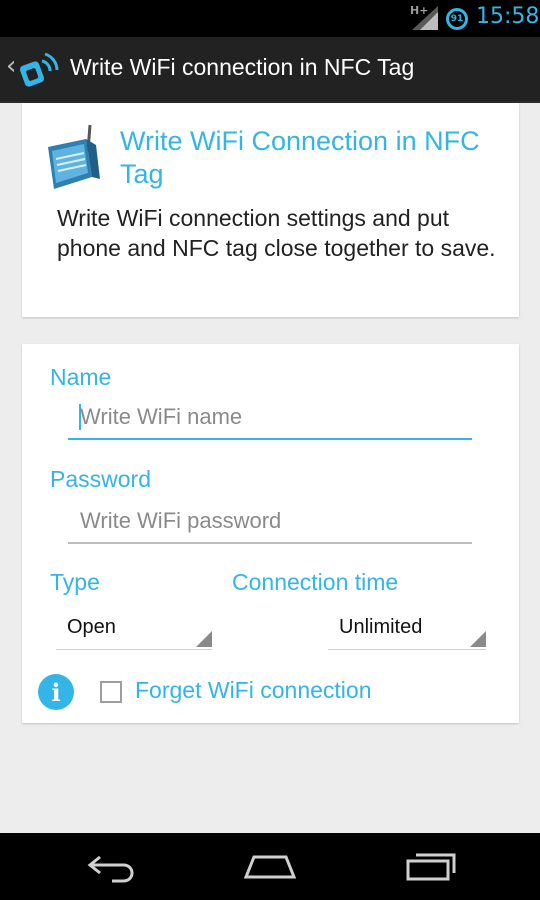  I want to click on action-bar: ‹ Write WiFi connection in NFC Tag, so click(270, 70).